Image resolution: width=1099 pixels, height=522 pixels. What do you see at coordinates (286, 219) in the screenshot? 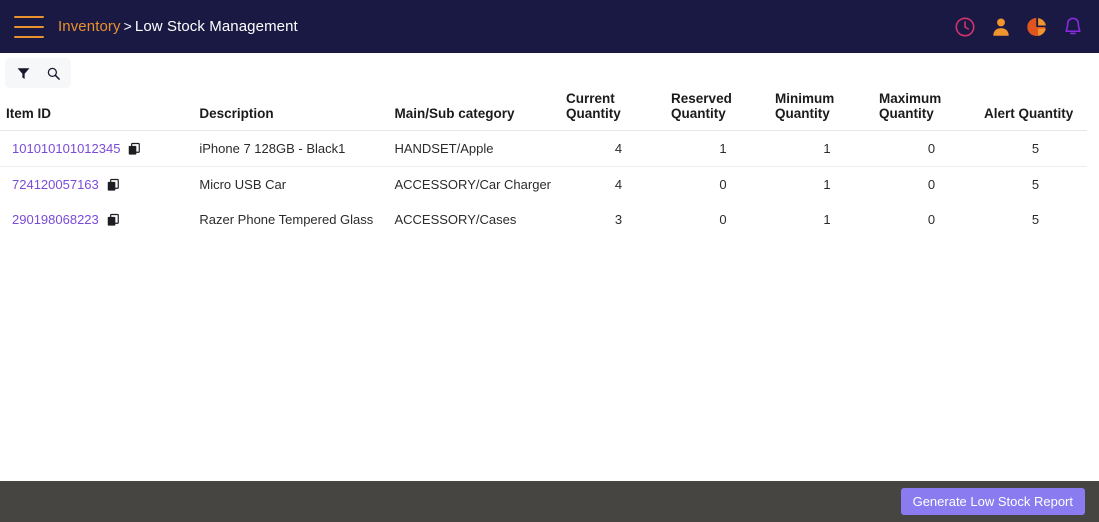
I see `cell-description: Razer Phone Tempered Glass` at bounding box center [286, 219].